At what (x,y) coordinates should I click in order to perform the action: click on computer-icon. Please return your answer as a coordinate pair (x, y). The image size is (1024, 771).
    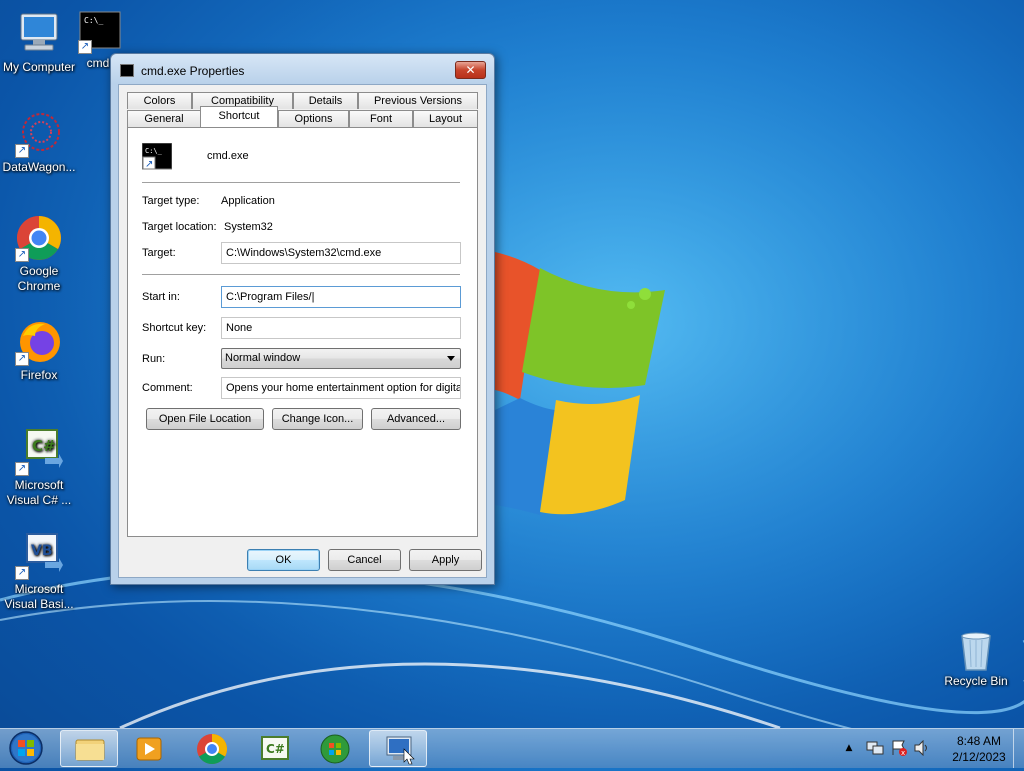
    Looking at the image, I should click on (39, 34).